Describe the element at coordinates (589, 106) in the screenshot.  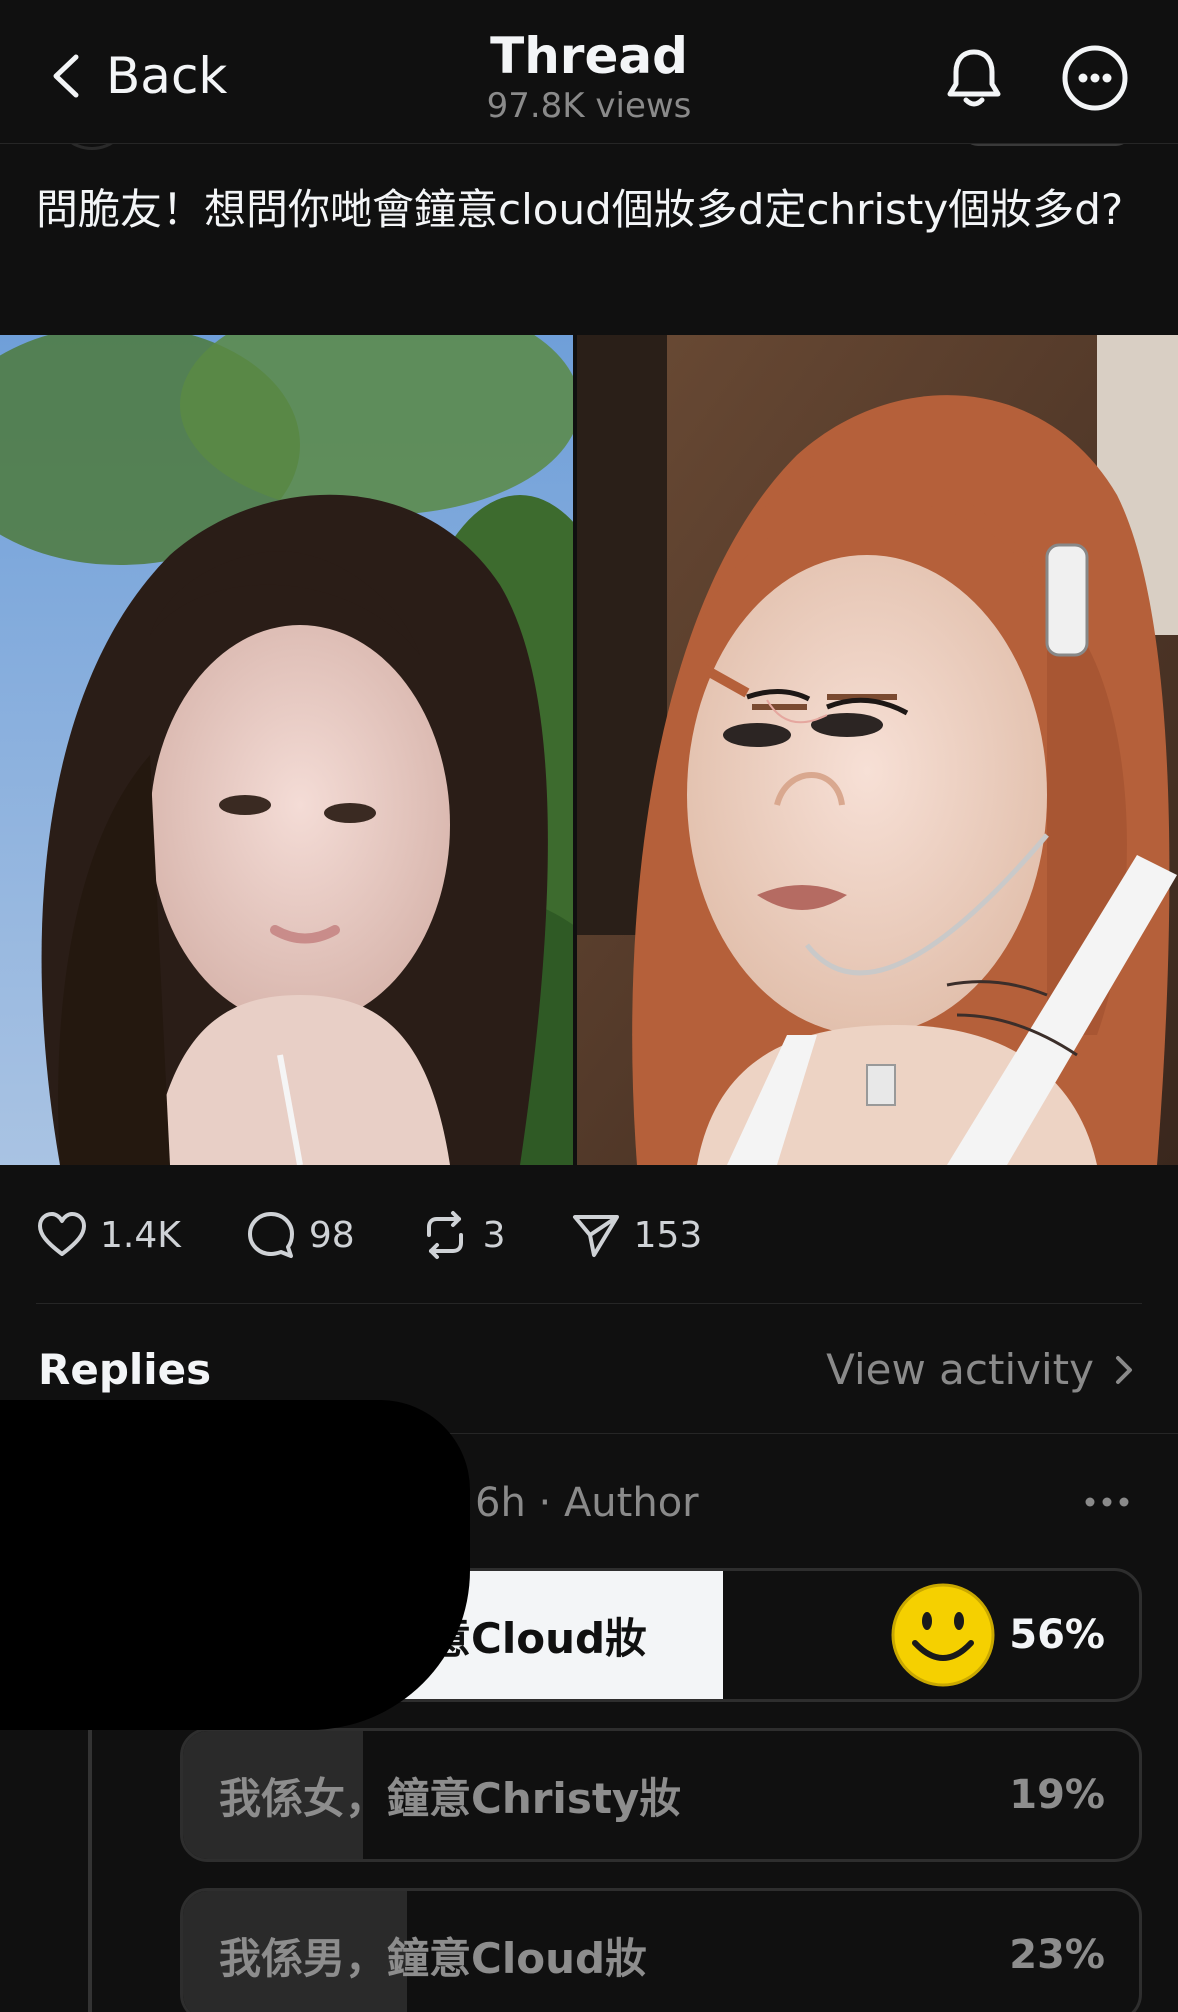
I see `view-count: 97.8K views` at that location.